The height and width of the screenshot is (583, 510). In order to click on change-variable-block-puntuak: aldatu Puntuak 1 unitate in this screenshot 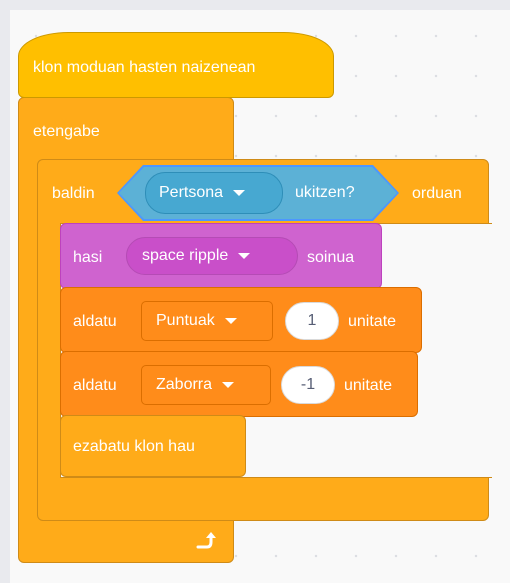, I will do `click(241, 320)`.